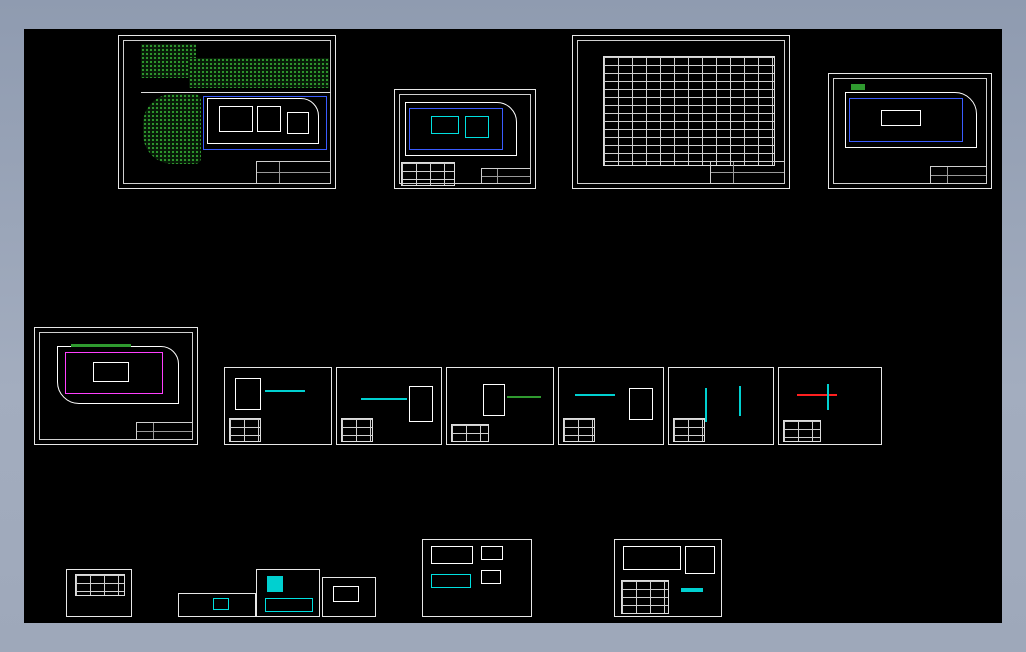 The image size is (1026, 652). Describe the element at coordinates (858, 87) in the screenshot. I see `green-marker` at that location.